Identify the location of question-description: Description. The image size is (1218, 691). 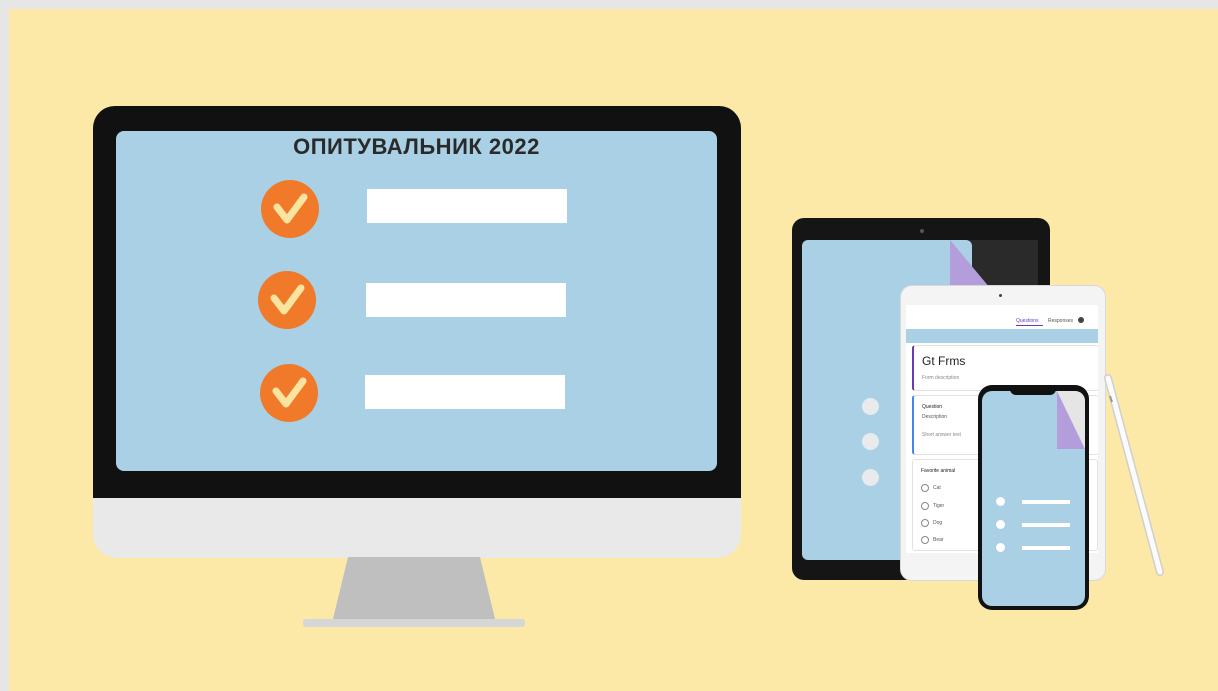
(935, 417).